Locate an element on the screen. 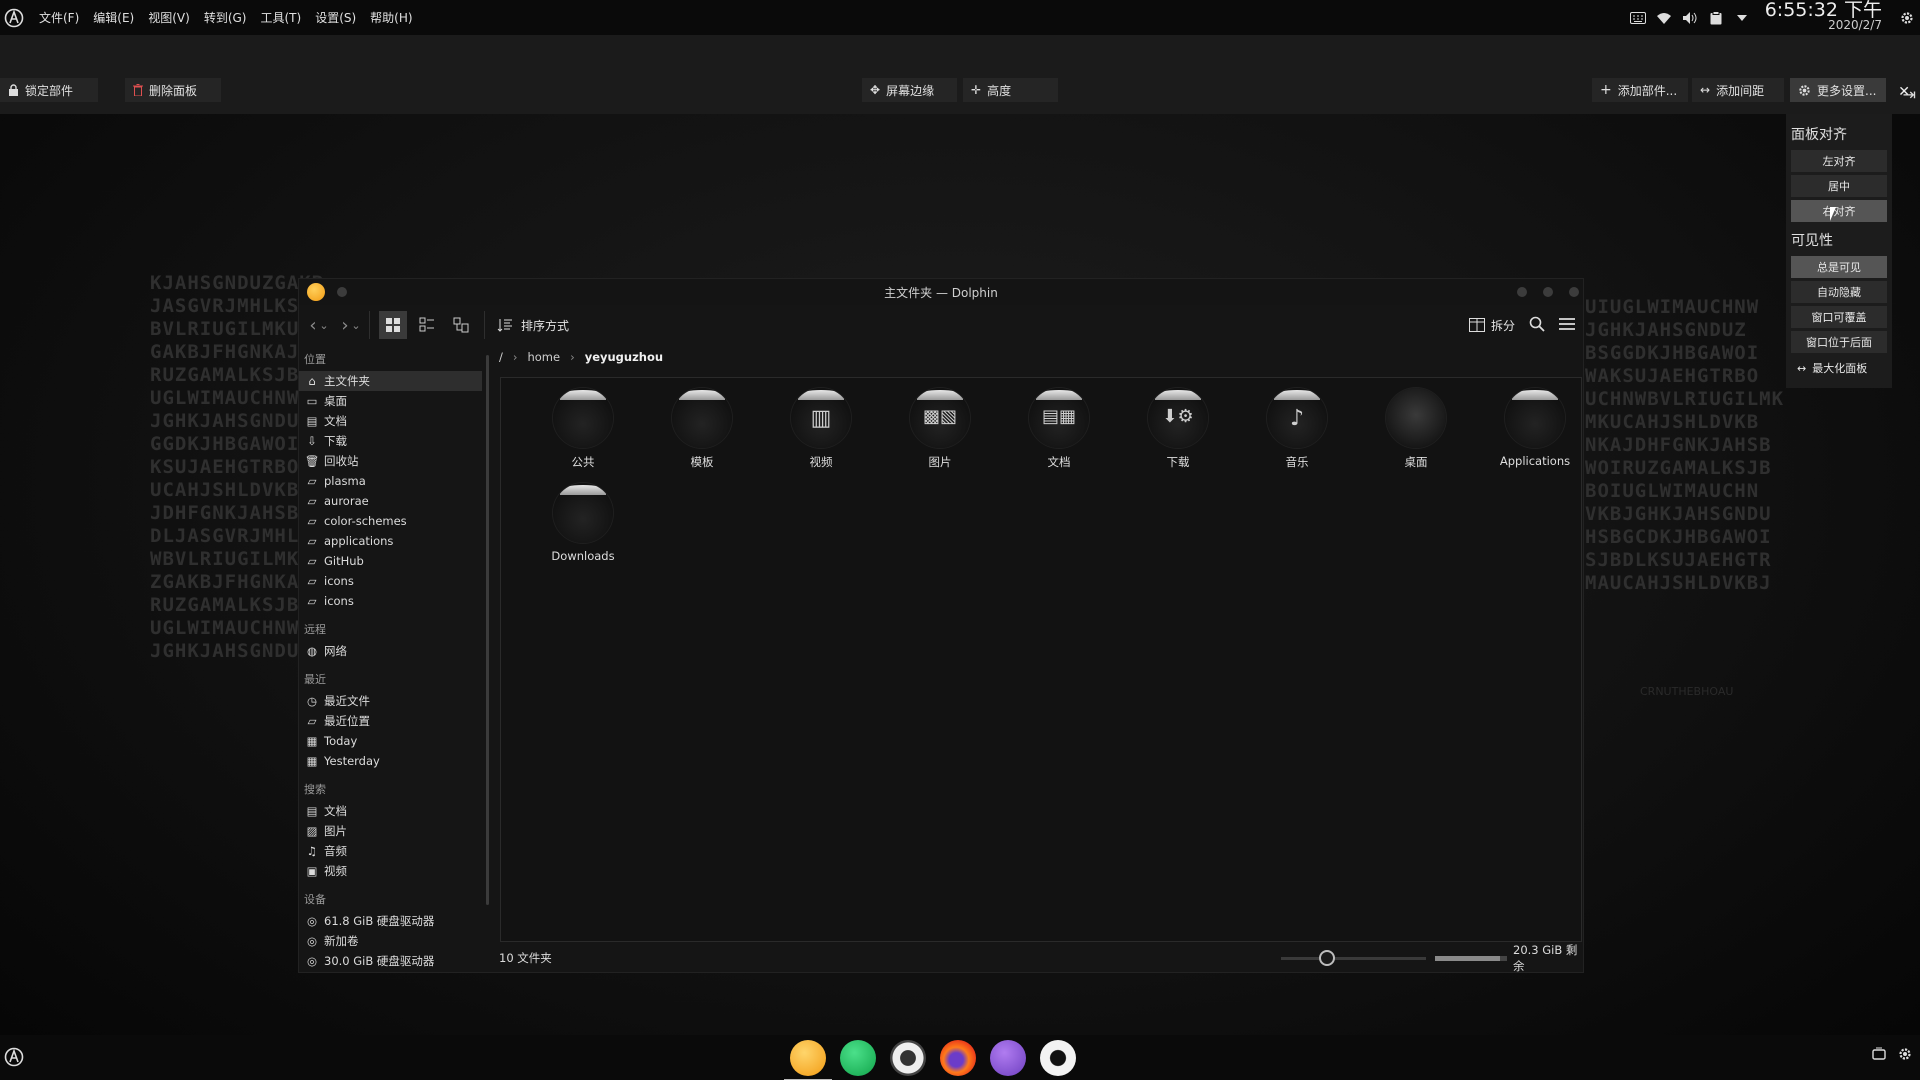 The width and height of the screenshot is (1920, 1080). github-desktop-icon is located at coordinates (1008, 1058).